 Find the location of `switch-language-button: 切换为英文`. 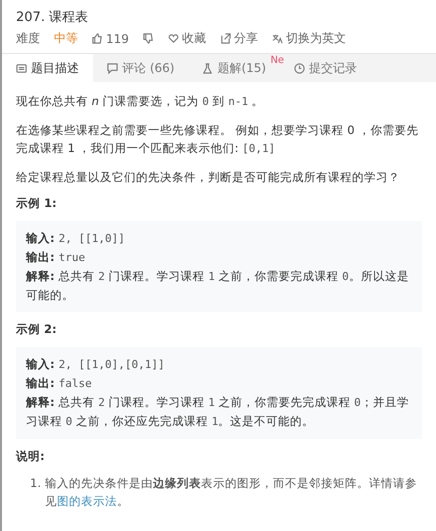

switch-language-button: 切换为英文 is located at coordinates (309, 38).